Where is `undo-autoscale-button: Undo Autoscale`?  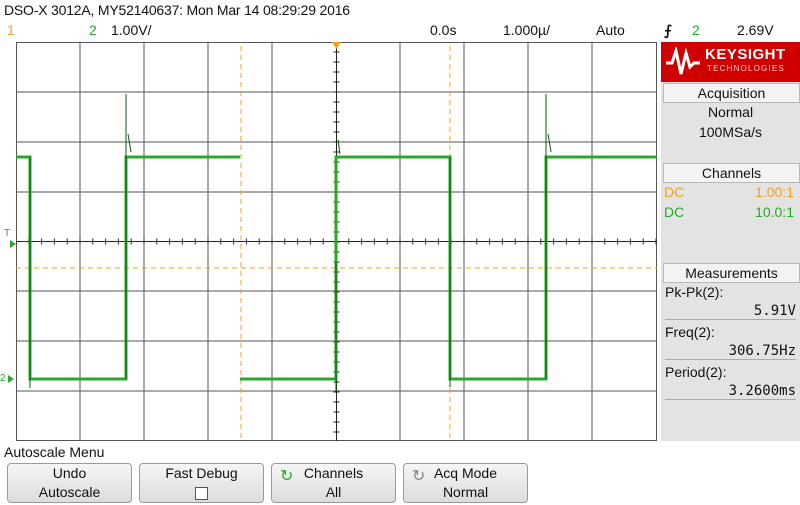 undo-autoscale-button: Undo Autoscale is located at coordinates (69, 483).